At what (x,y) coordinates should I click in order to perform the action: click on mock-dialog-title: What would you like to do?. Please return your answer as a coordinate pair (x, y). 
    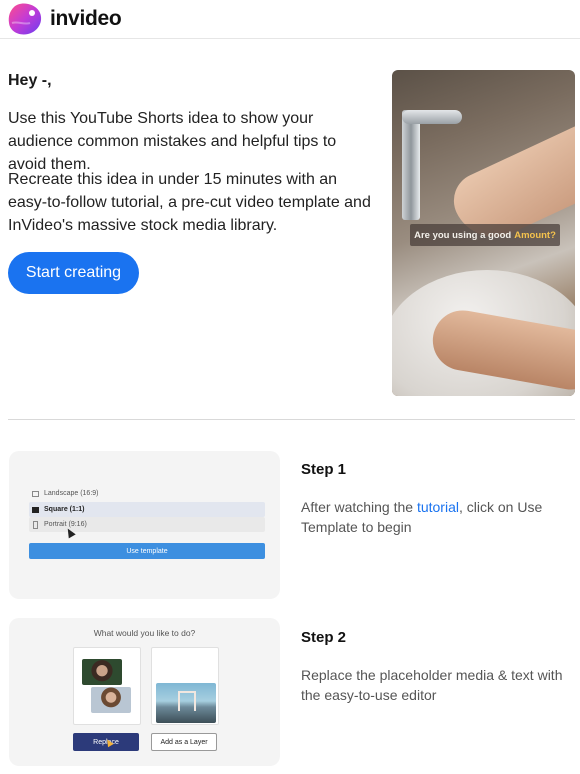
    Looking at the image, I should click on (144, 633).